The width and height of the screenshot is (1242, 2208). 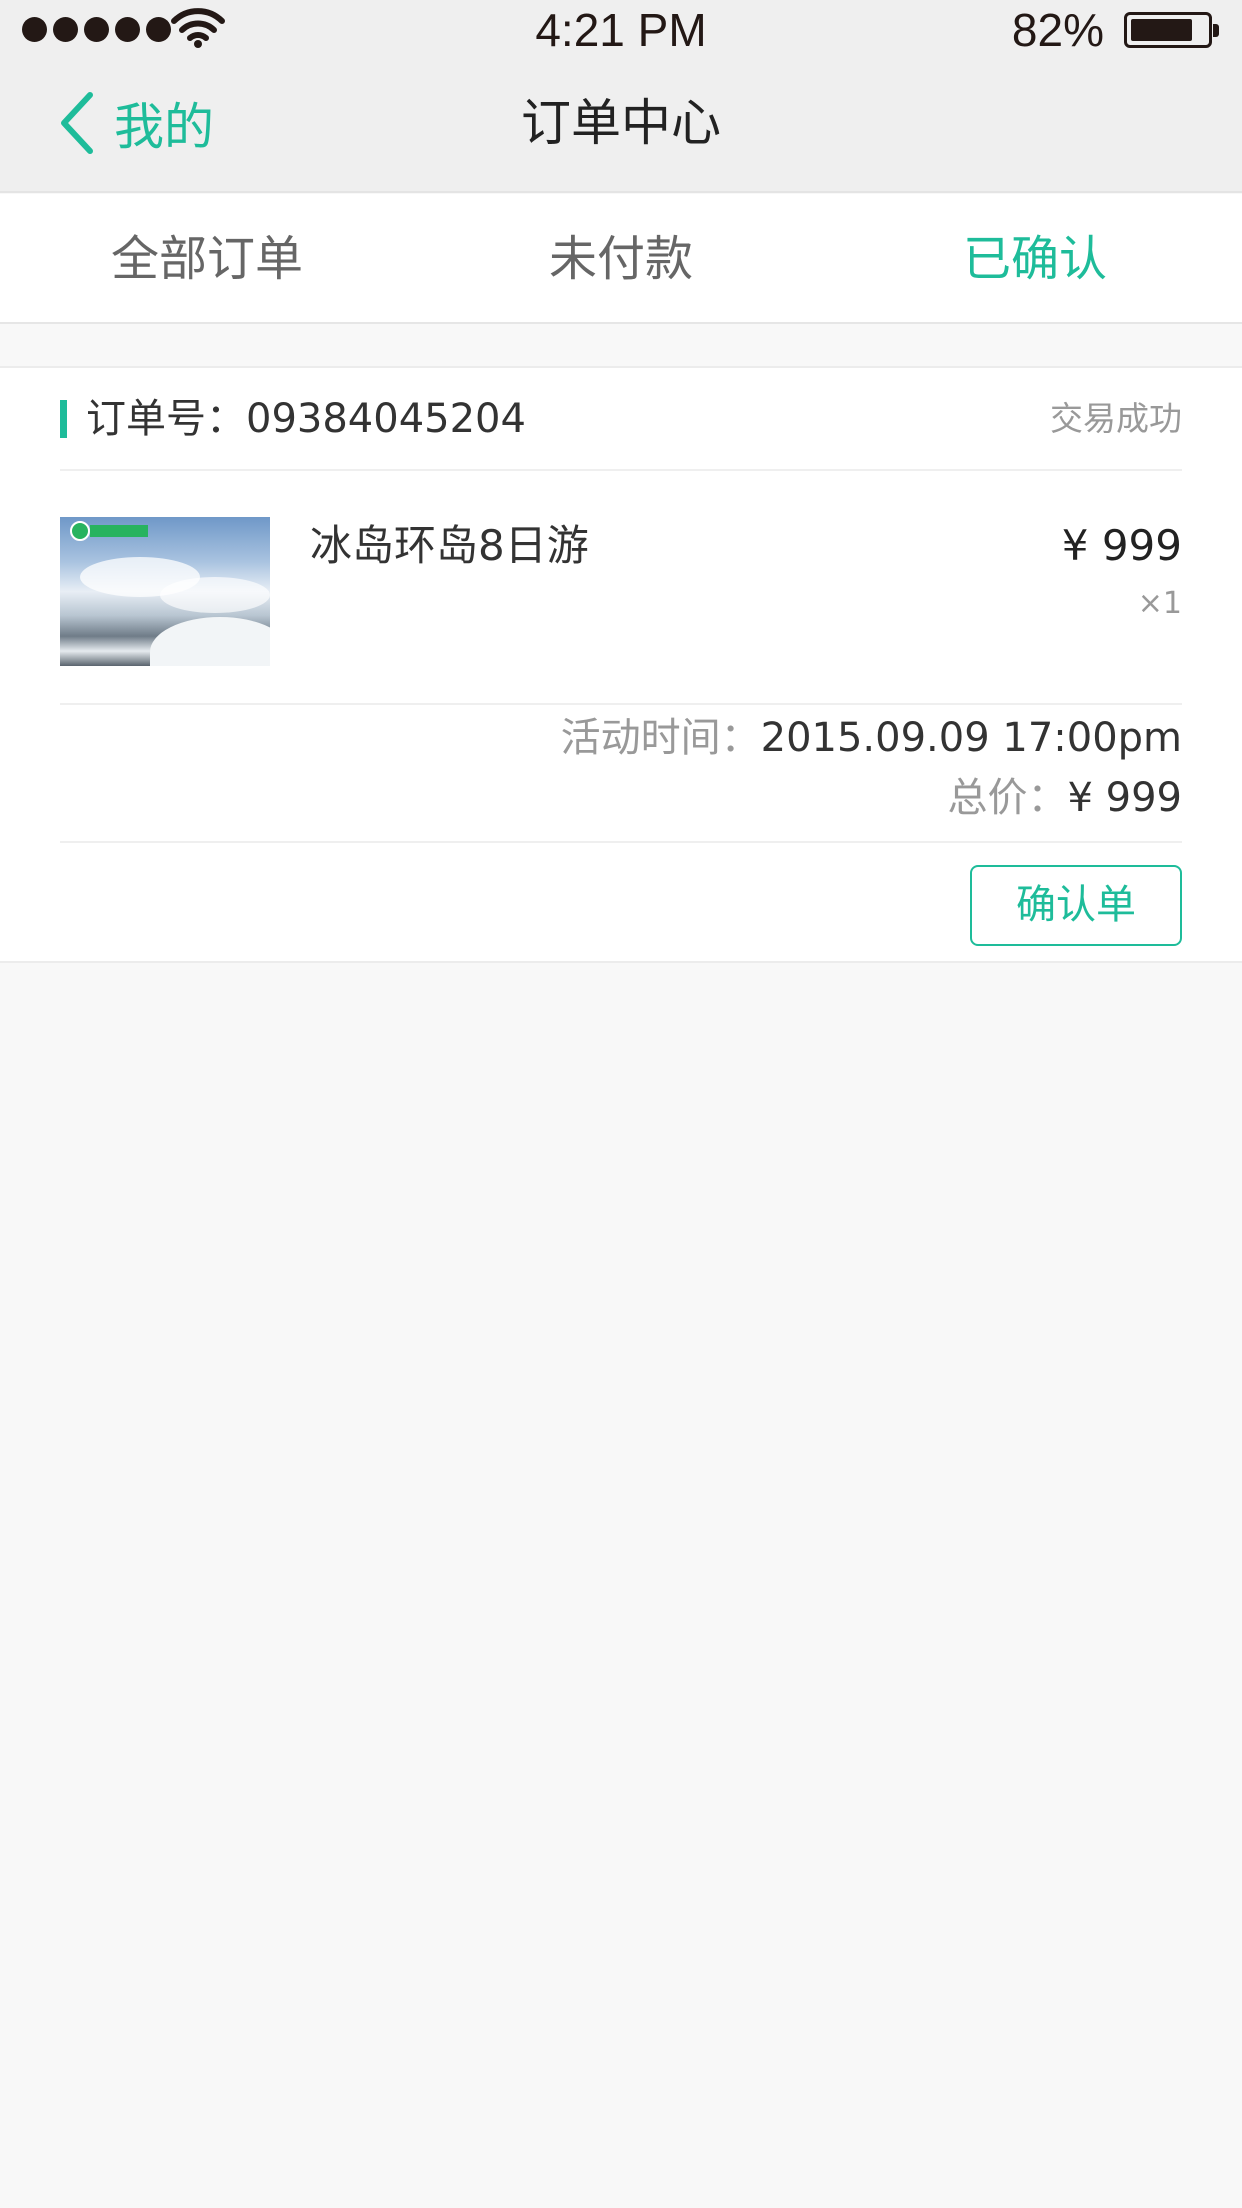 I want to click on activity-time: 活动时间：2015.09.09 17:00pm, so click(x=871, y=738).